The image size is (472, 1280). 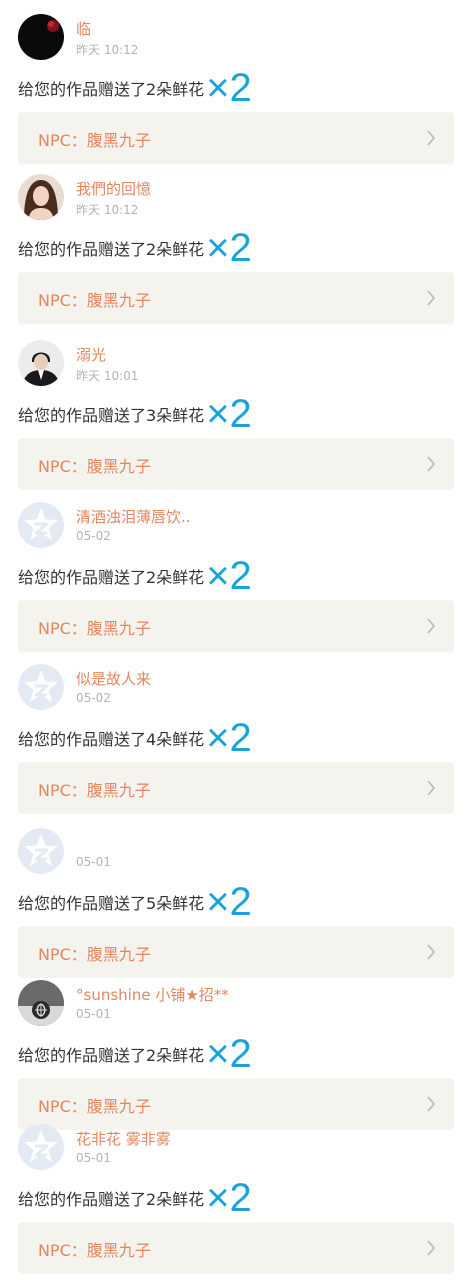 I want to click on gift-message: 给您的作品赠送了5朵鲜花 ×2, so click(x=135, y=902).